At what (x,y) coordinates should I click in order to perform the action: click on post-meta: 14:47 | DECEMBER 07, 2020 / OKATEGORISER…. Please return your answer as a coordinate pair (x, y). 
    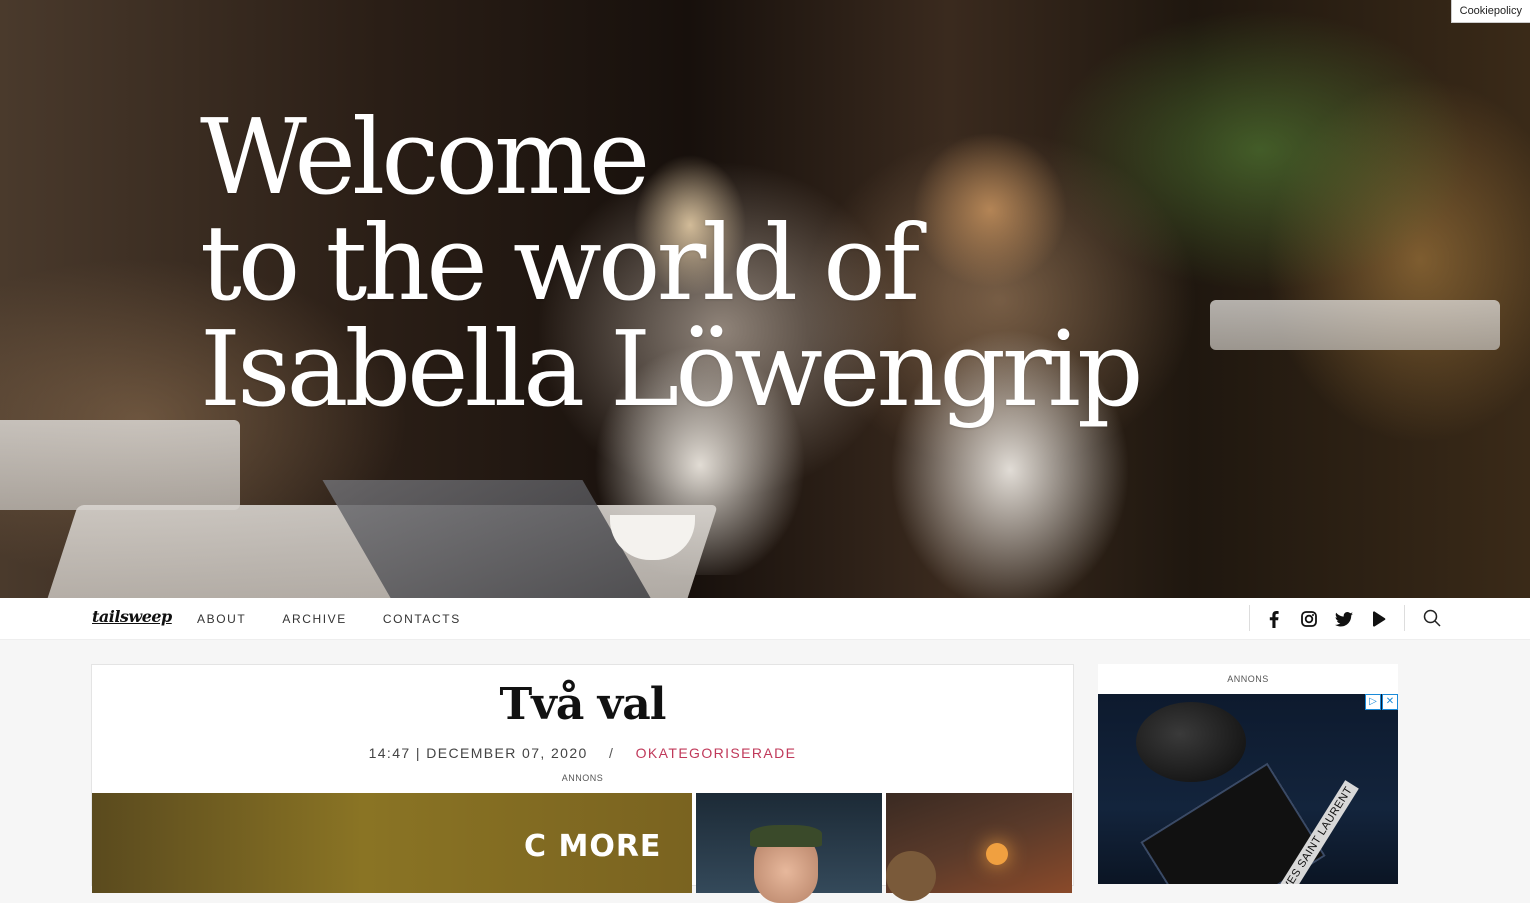
    Looking at the image, I should click on (582, 753).